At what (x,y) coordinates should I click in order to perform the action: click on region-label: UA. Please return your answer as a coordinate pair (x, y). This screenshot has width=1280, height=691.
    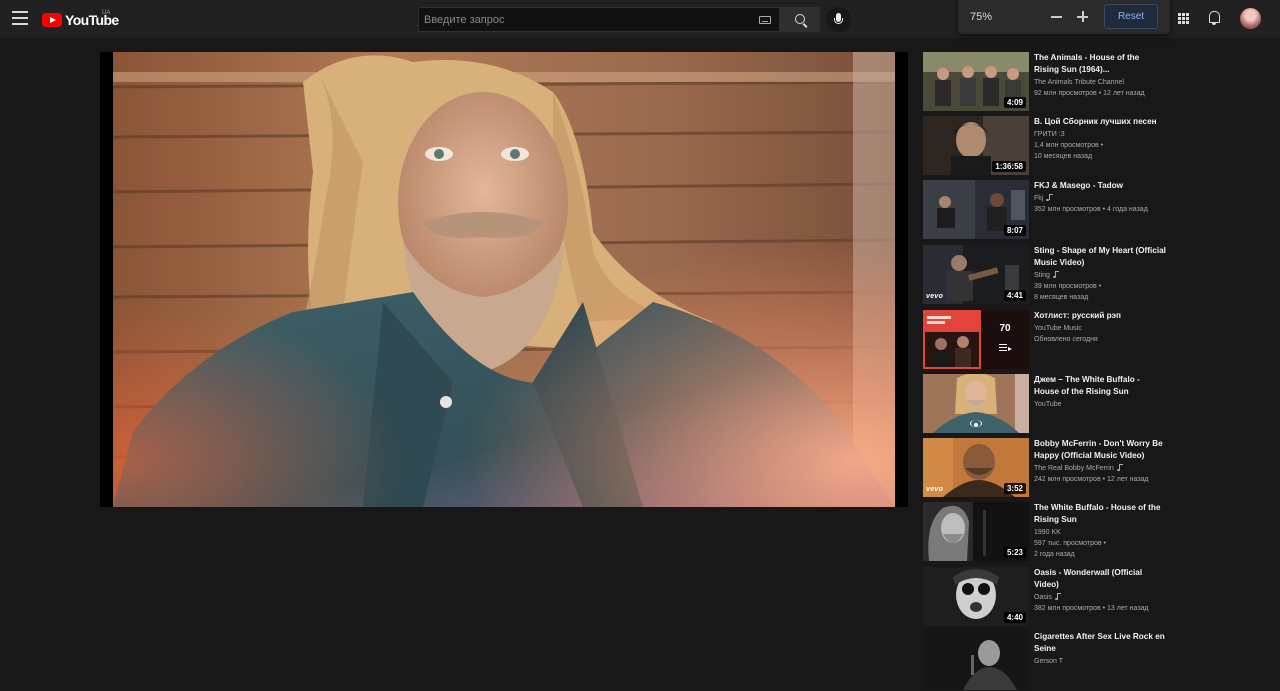
    Looking at the image, I should click on (106, 13).